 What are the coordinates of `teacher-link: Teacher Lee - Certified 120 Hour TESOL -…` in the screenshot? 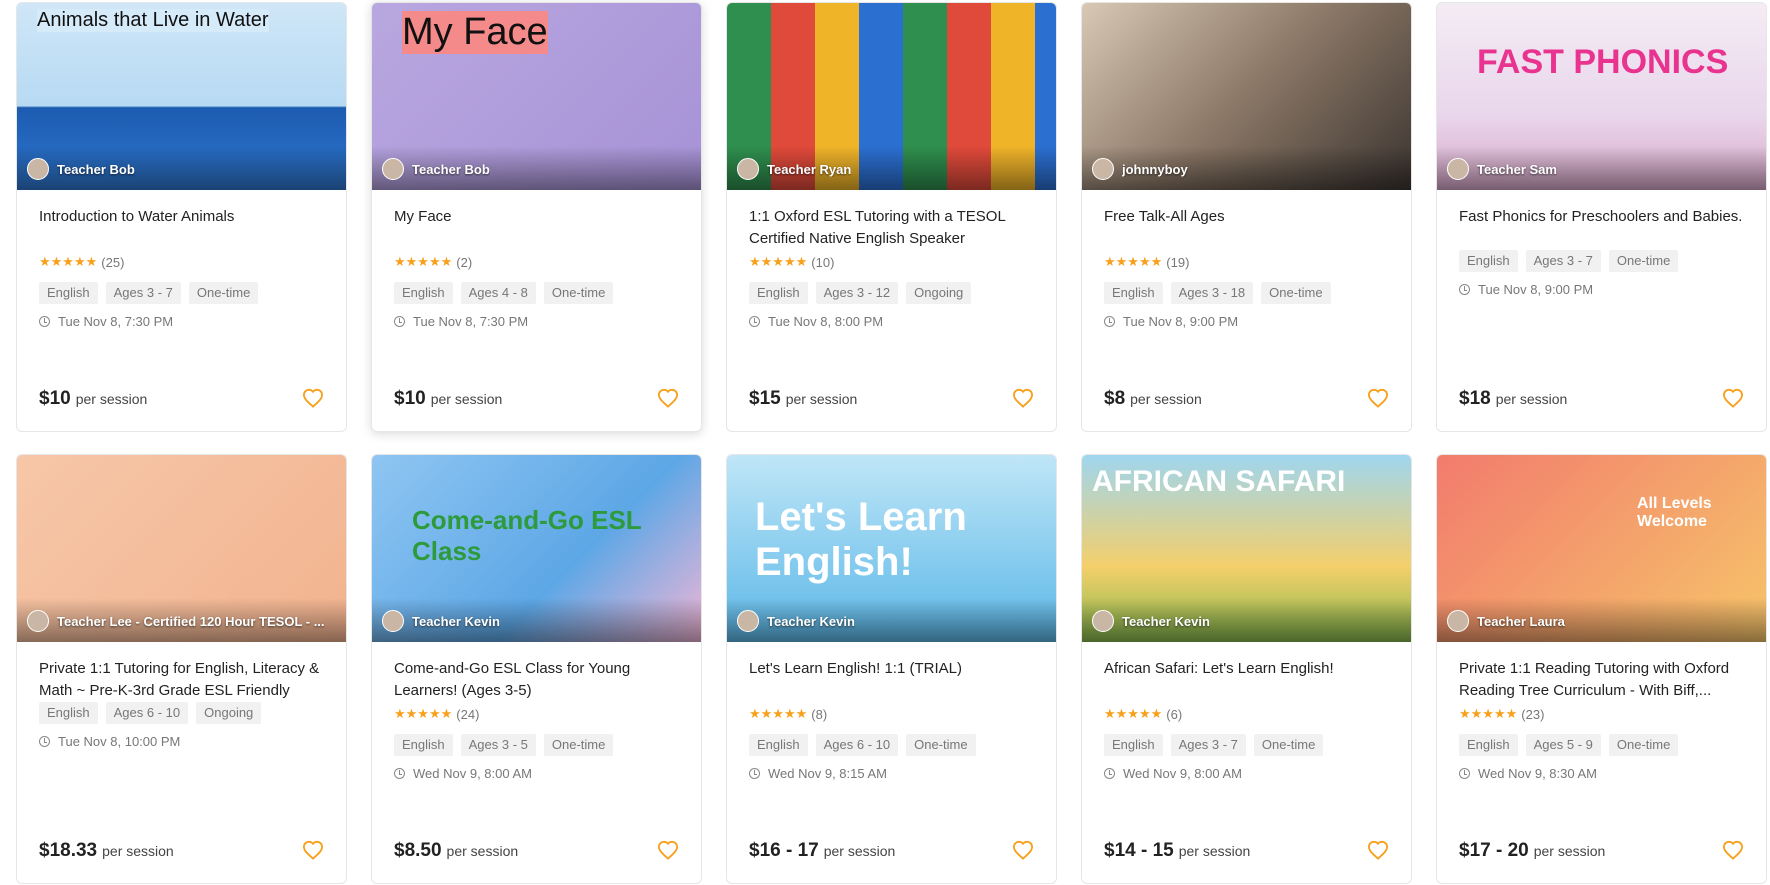 It's located at (176, 621).